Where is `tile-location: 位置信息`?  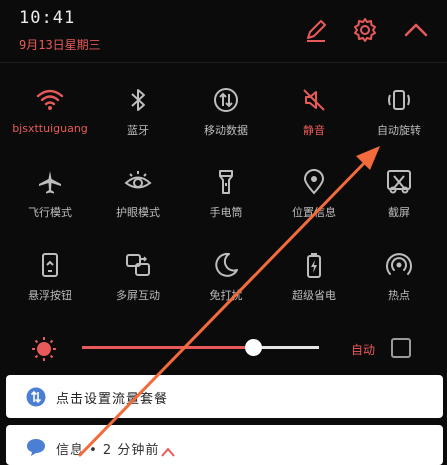 tile-location: 位置信息 is located at coordinates (314, 194).